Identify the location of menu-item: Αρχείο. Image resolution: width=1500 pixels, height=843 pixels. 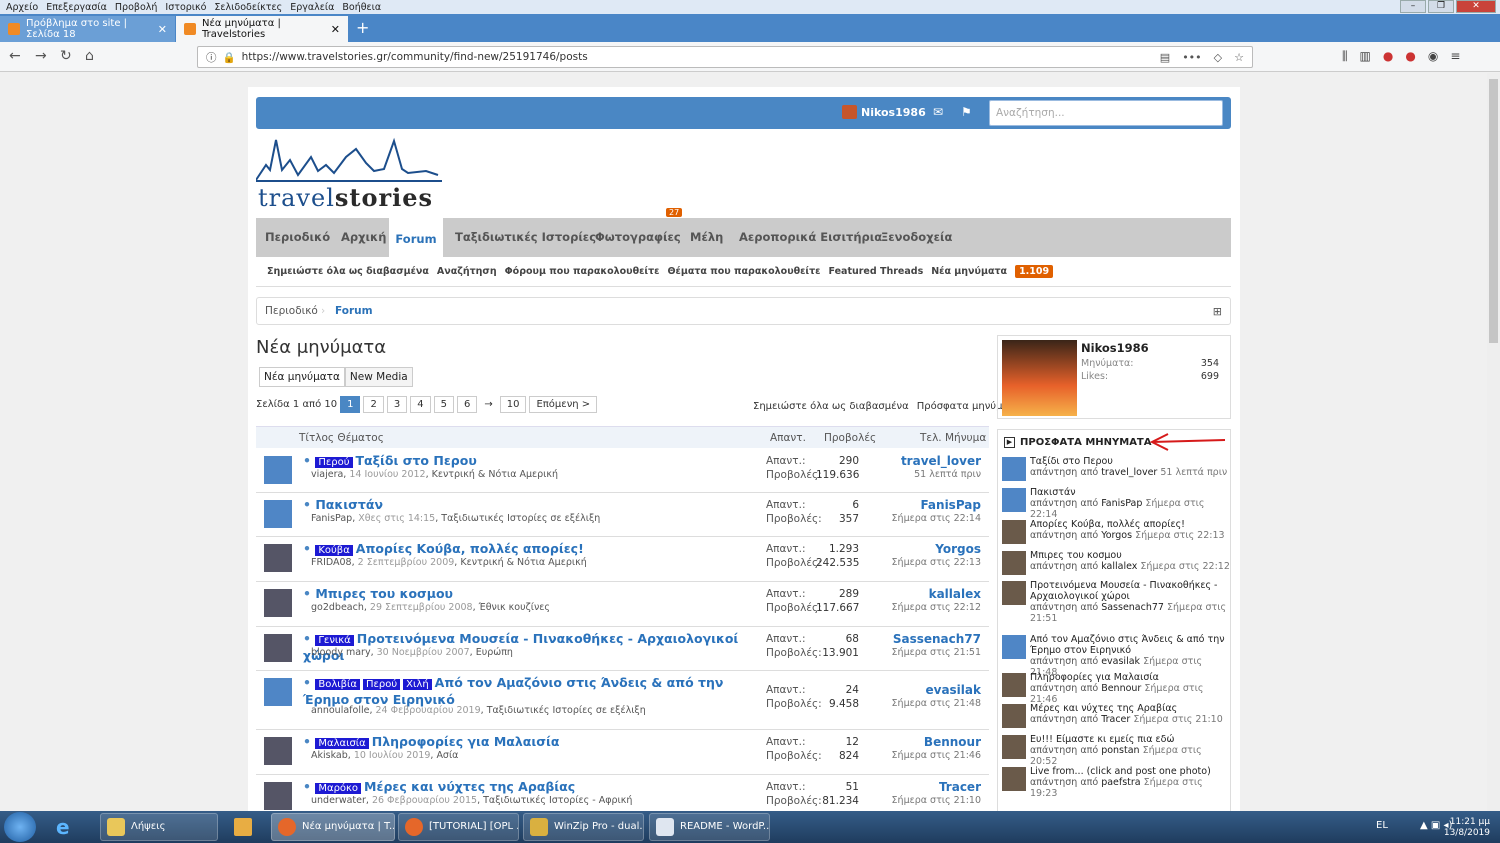
(22, 7).